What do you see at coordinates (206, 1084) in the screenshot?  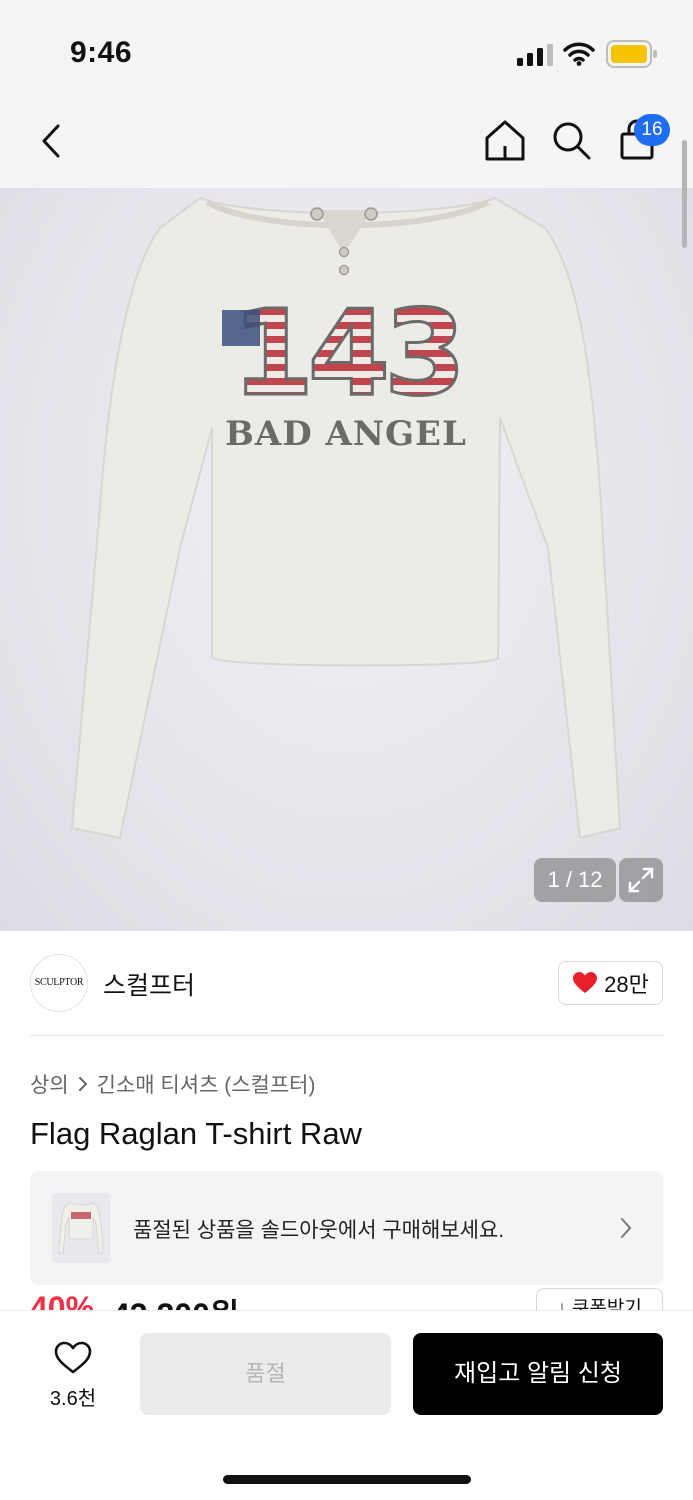 I see `breadcrumb-subcategory: 긴소매 티셔츠 (스컬프터)` at bounding box center [206, 1084].